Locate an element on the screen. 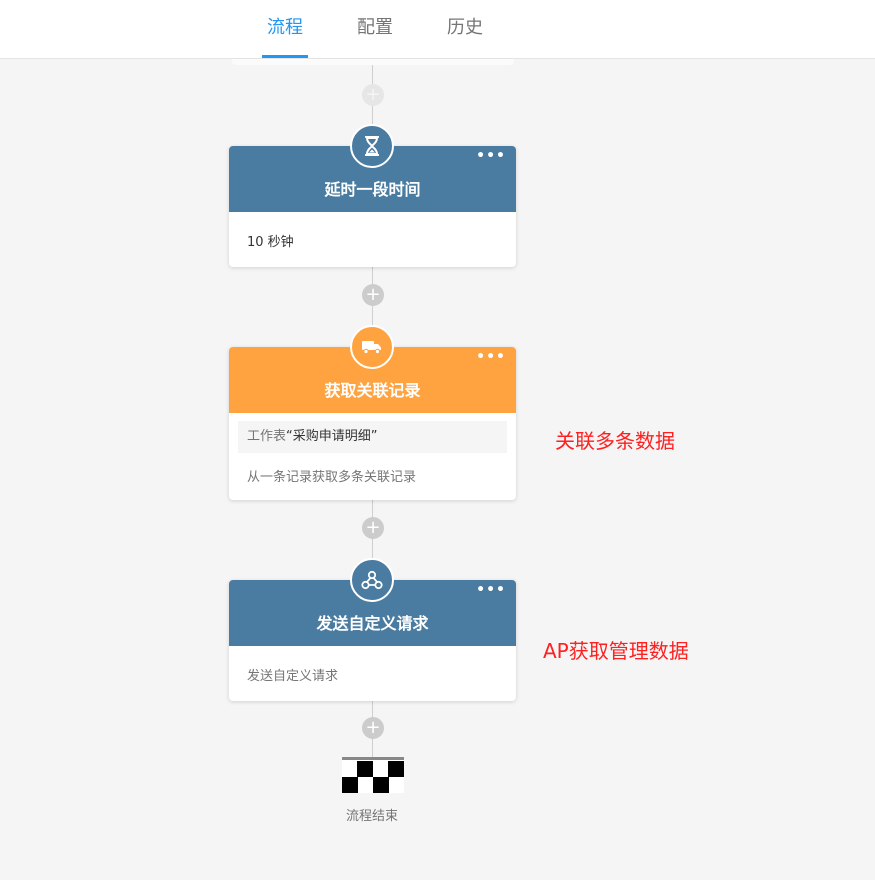 Image resolution: width=875 pixels, height=880 pixels. tab-history: 历史 is located at coordinates (465, 29).